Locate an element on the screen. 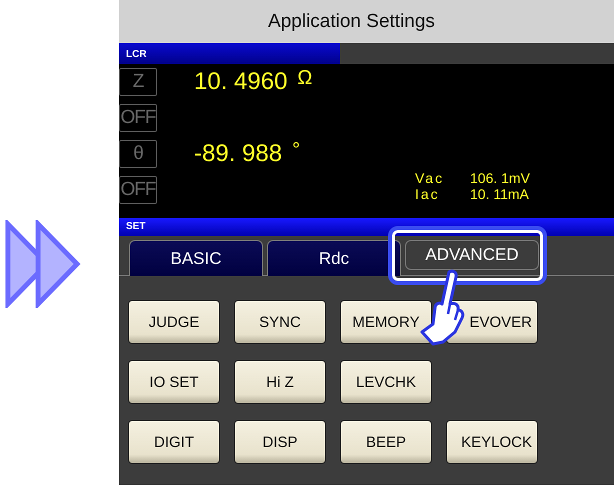 The height and width of the screenshot is (486, 614). parameter-key: θ is located at coordinates (138, 154).